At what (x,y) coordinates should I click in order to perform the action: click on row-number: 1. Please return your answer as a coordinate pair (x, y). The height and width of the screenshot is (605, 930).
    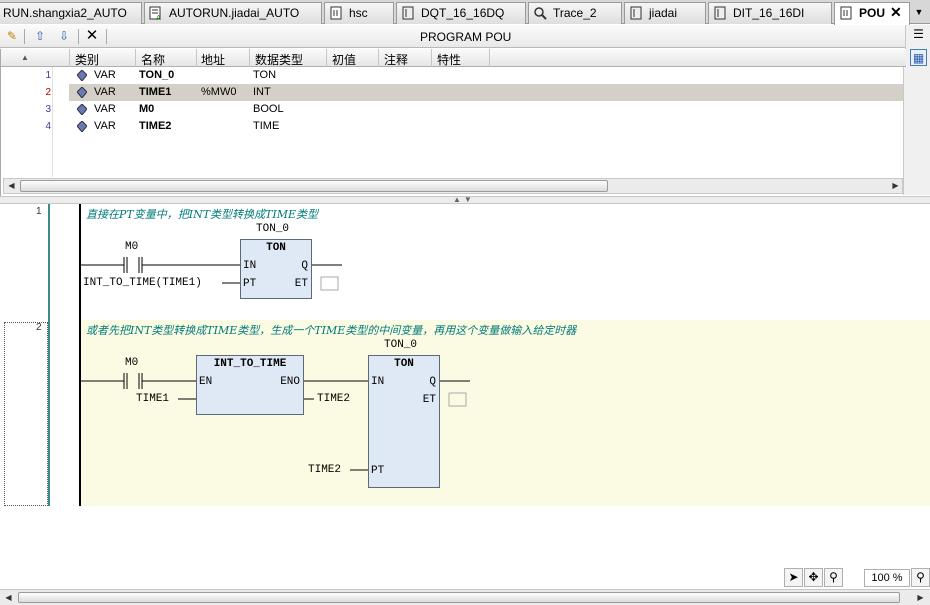
    Looking at the image, I should click on (48, 75).